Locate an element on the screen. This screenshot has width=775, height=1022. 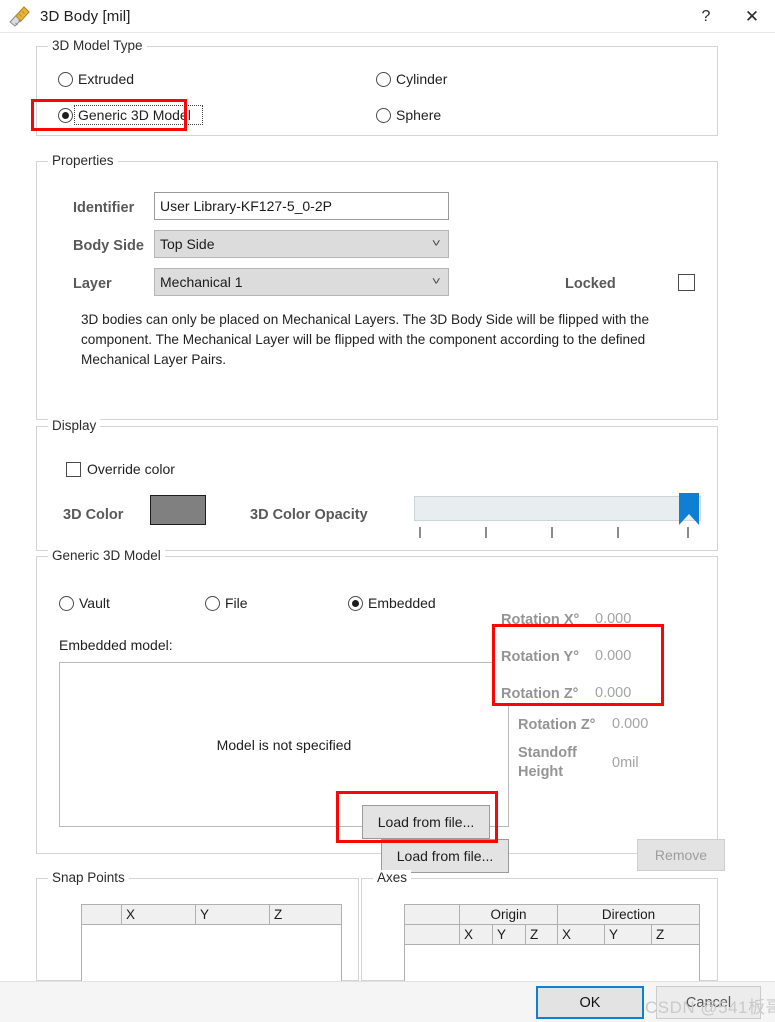
3d-color-swatch is located at coordinates (178, 510).